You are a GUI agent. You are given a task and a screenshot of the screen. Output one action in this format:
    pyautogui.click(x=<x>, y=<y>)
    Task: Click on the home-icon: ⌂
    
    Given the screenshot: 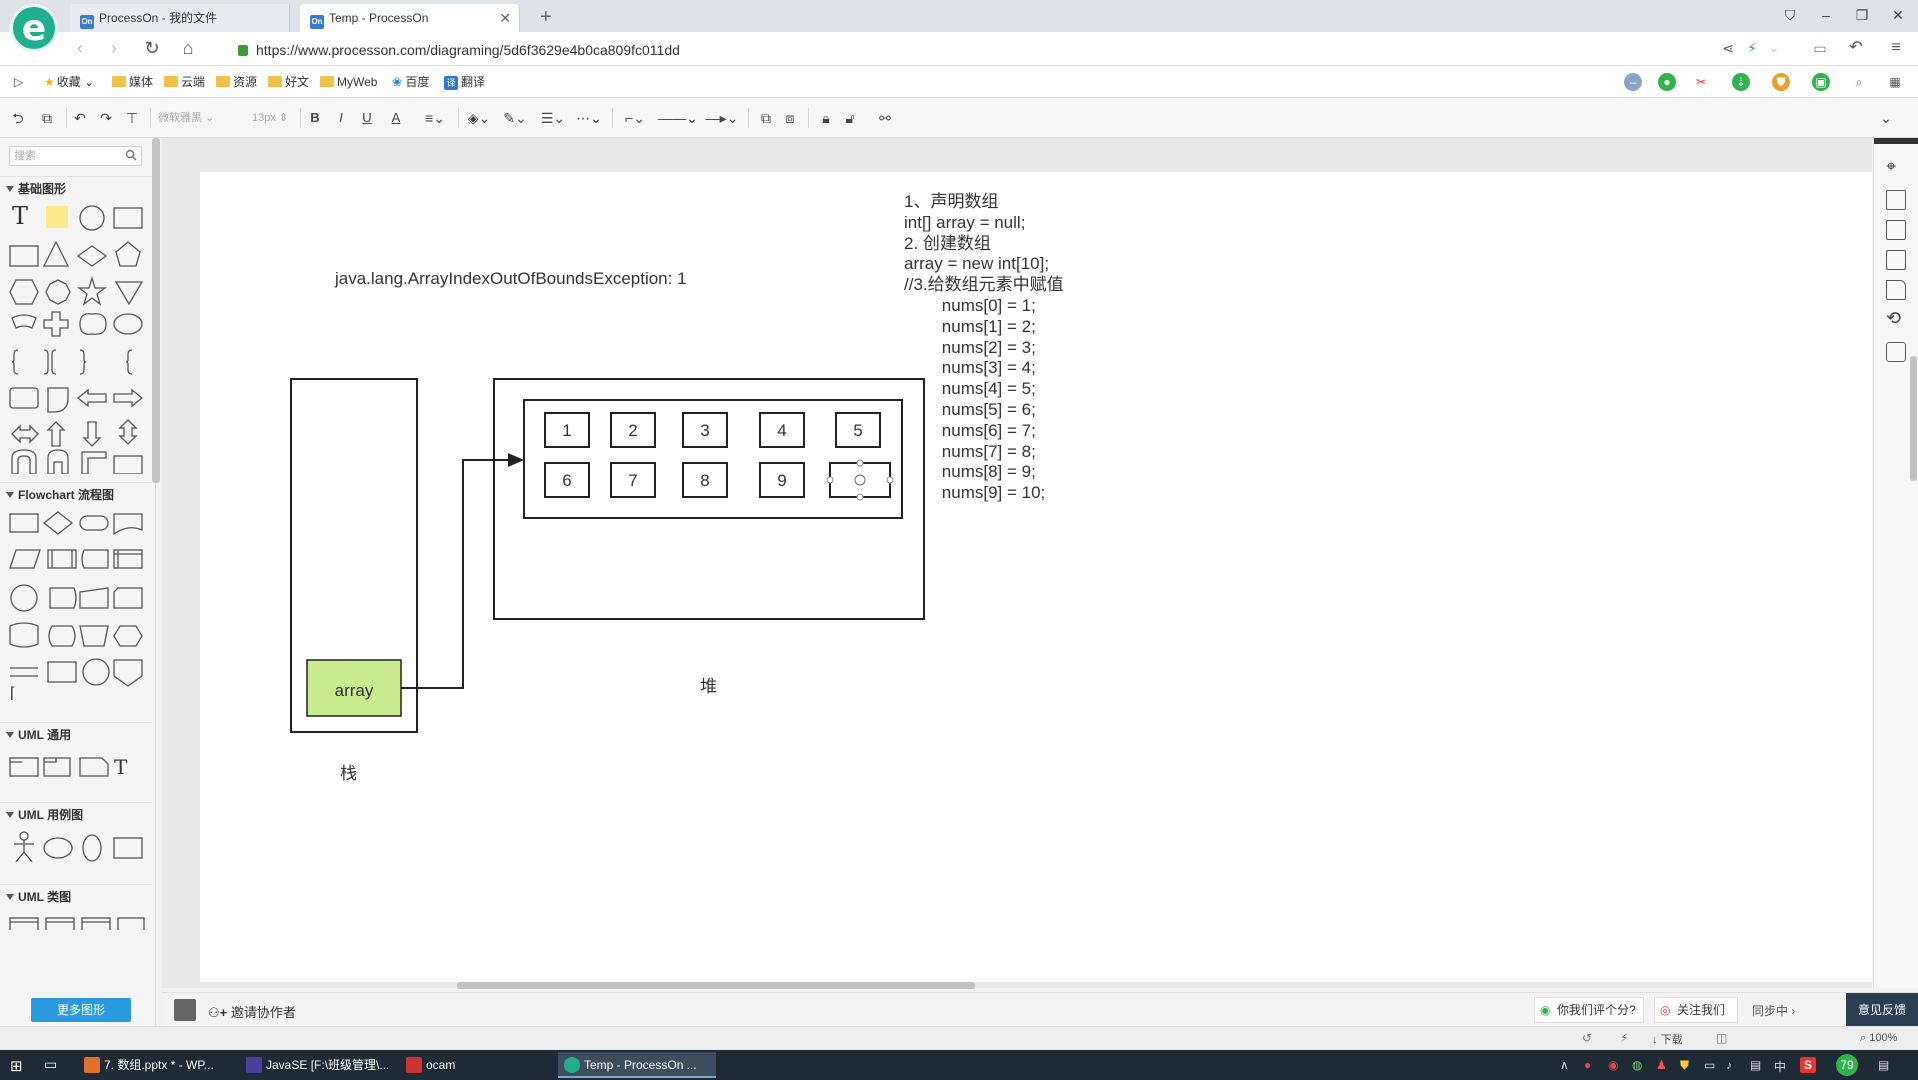 What is the action you would take?
    pyautogui.click(x=188, y=48)
    